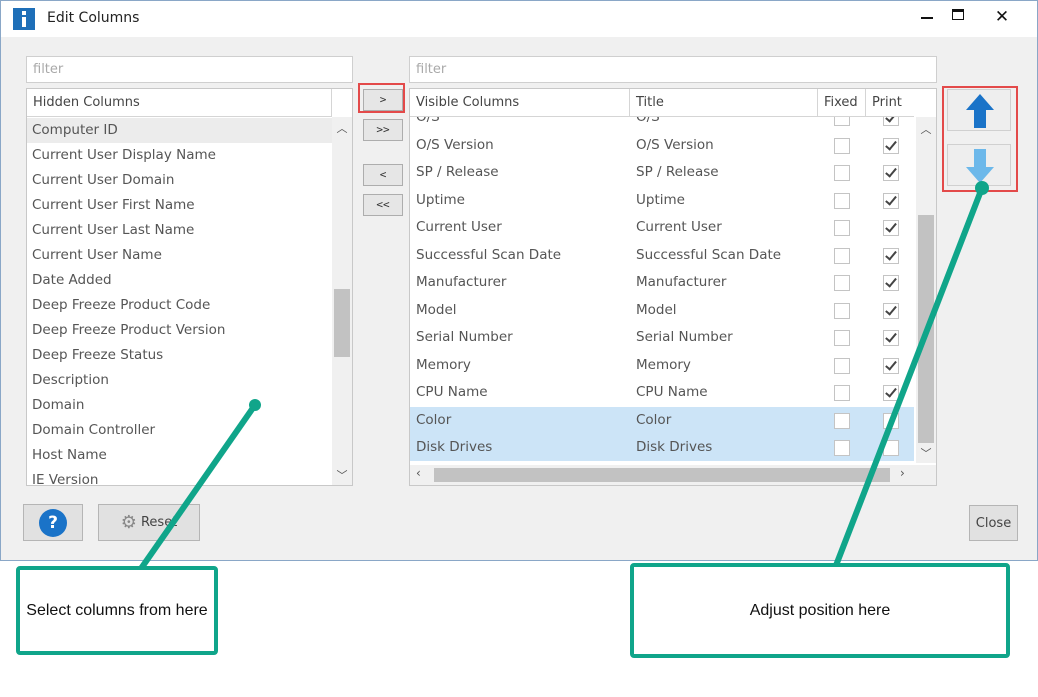 The width and height of the screenshot is (1038, 697). I want to click on visible-column-row: O/S Version O/S Version, so click(662, 145).